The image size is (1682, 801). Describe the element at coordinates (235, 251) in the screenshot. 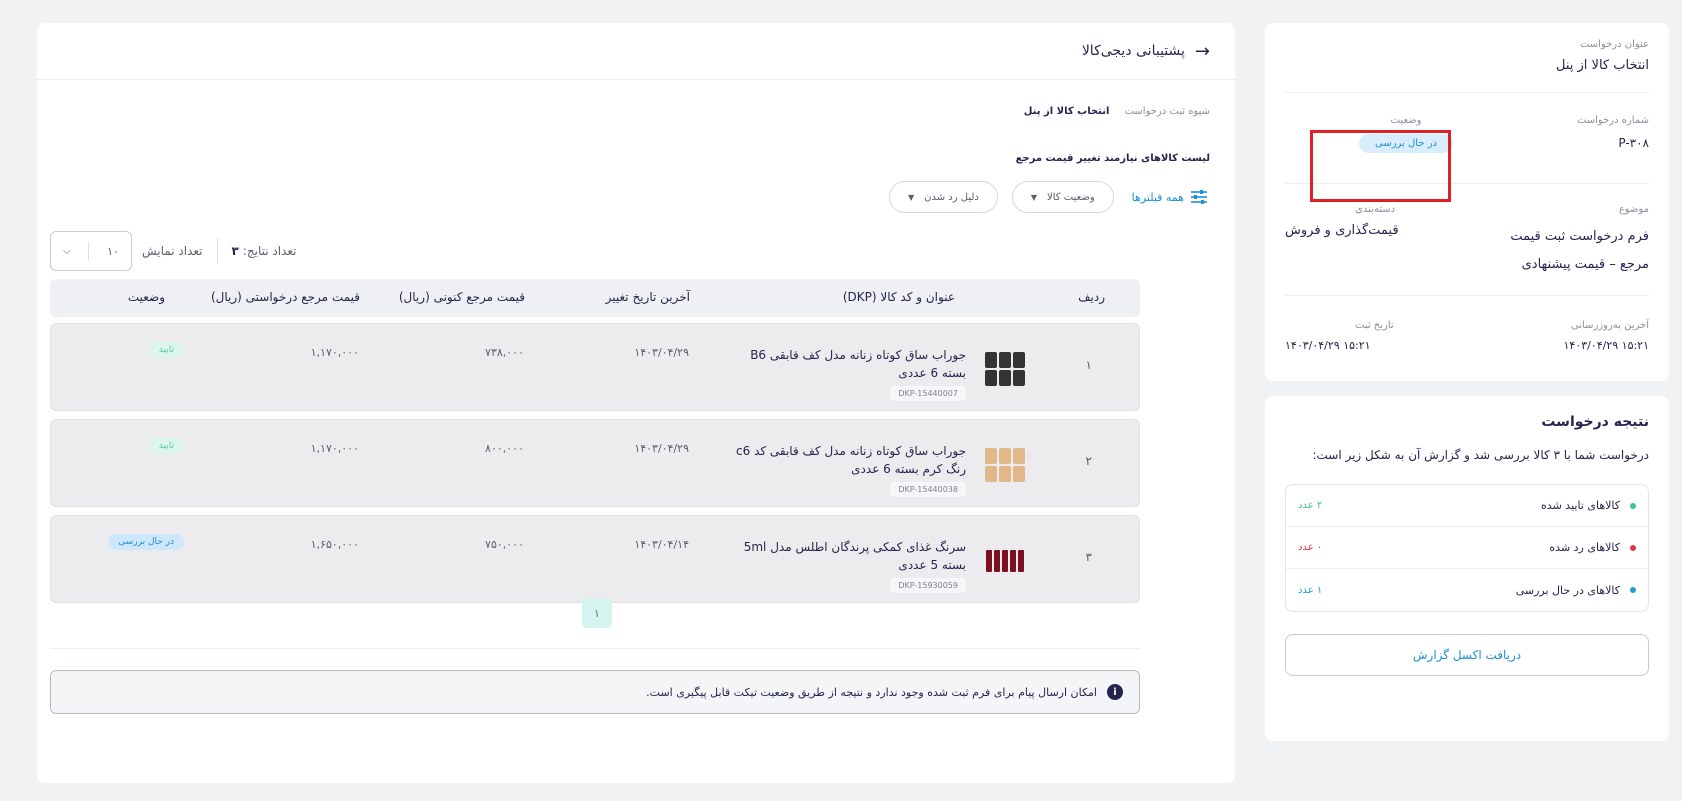

I see `results-count-value: ۳` at that location.